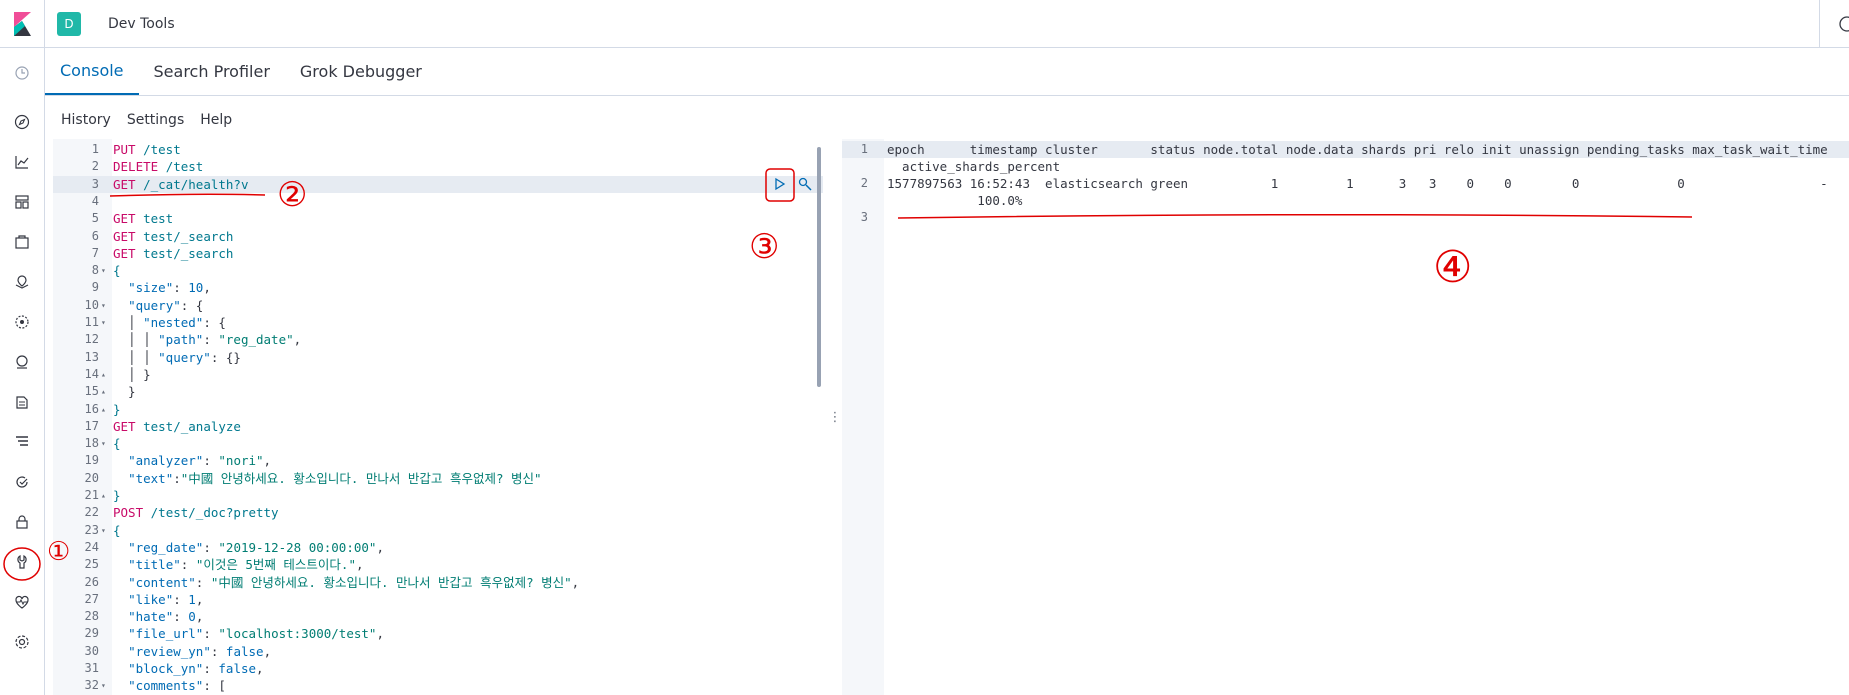  I want to click on nav-visualize, so click(22, 162).